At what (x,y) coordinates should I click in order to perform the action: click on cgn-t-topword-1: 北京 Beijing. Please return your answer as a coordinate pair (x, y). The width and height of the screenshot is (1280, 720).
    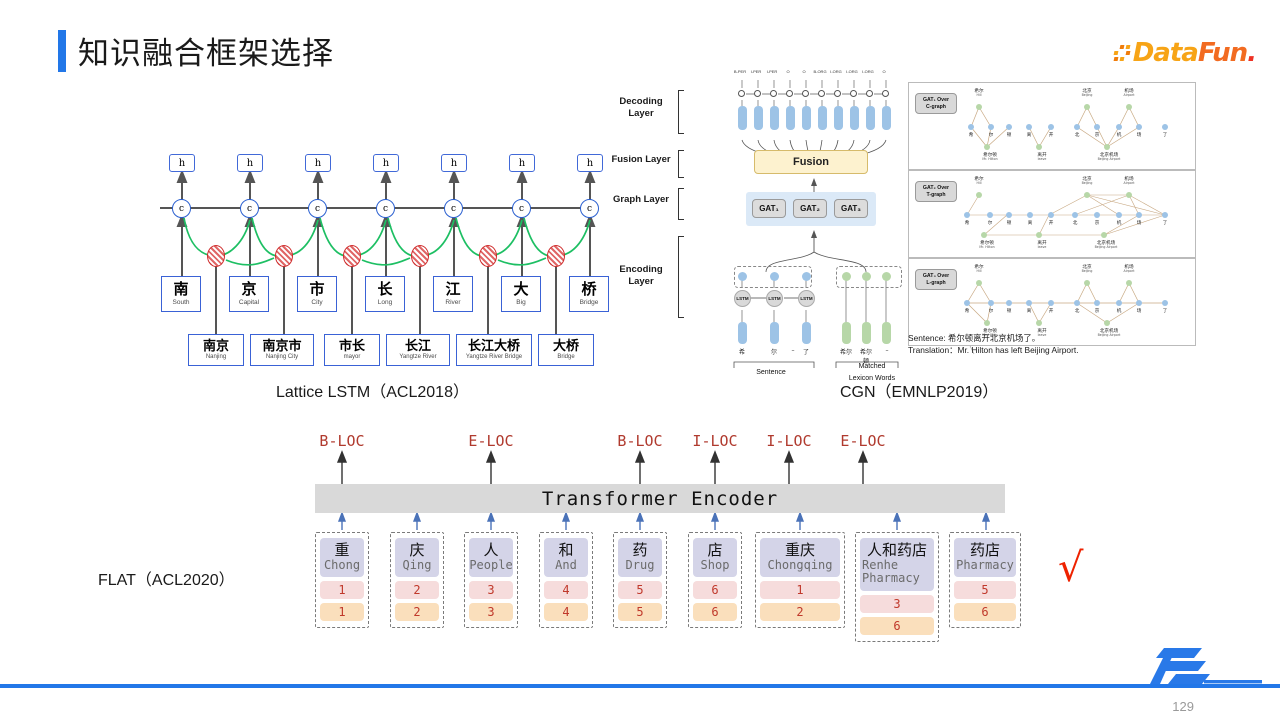
    Looking at the image, I should click on (1087, 181).